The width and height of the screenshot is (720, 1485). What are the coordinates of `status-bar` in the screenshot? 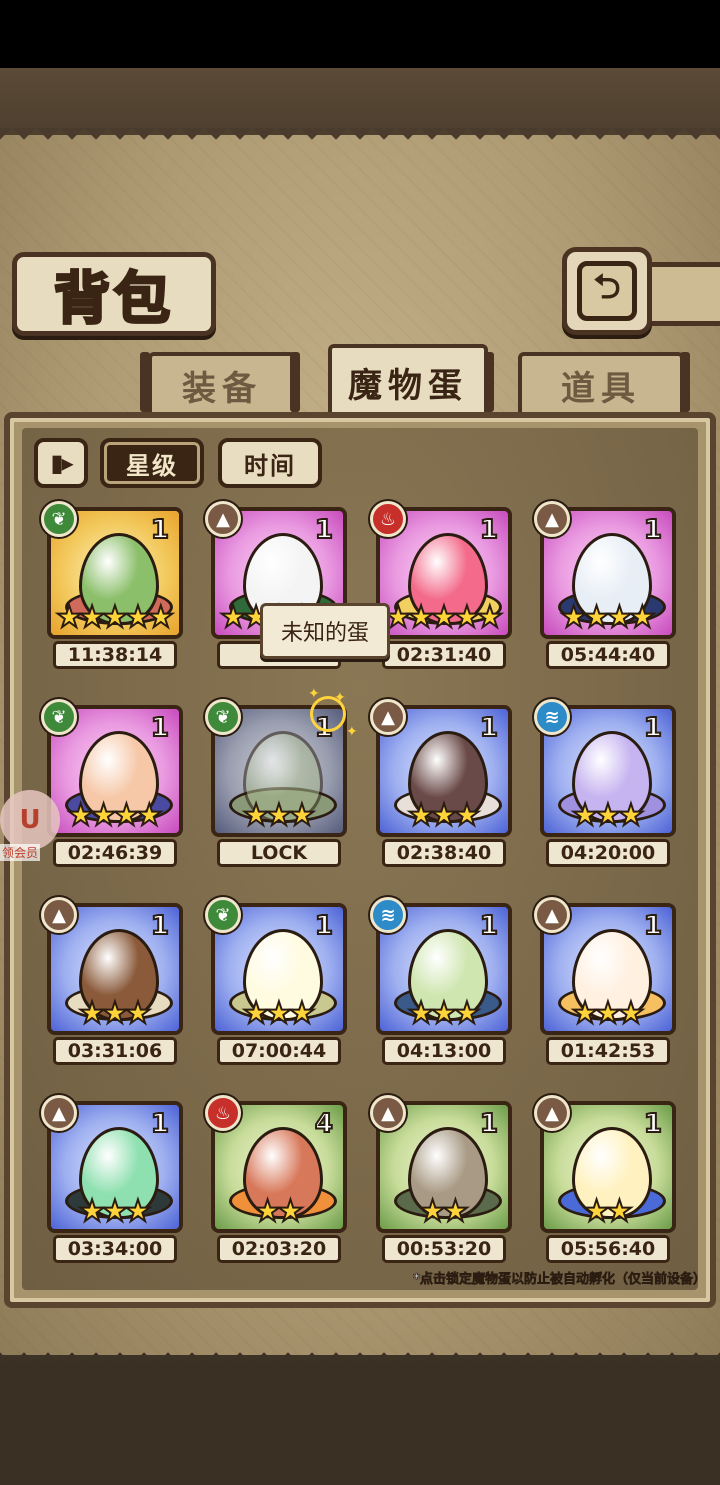 It's located at (360, 34).